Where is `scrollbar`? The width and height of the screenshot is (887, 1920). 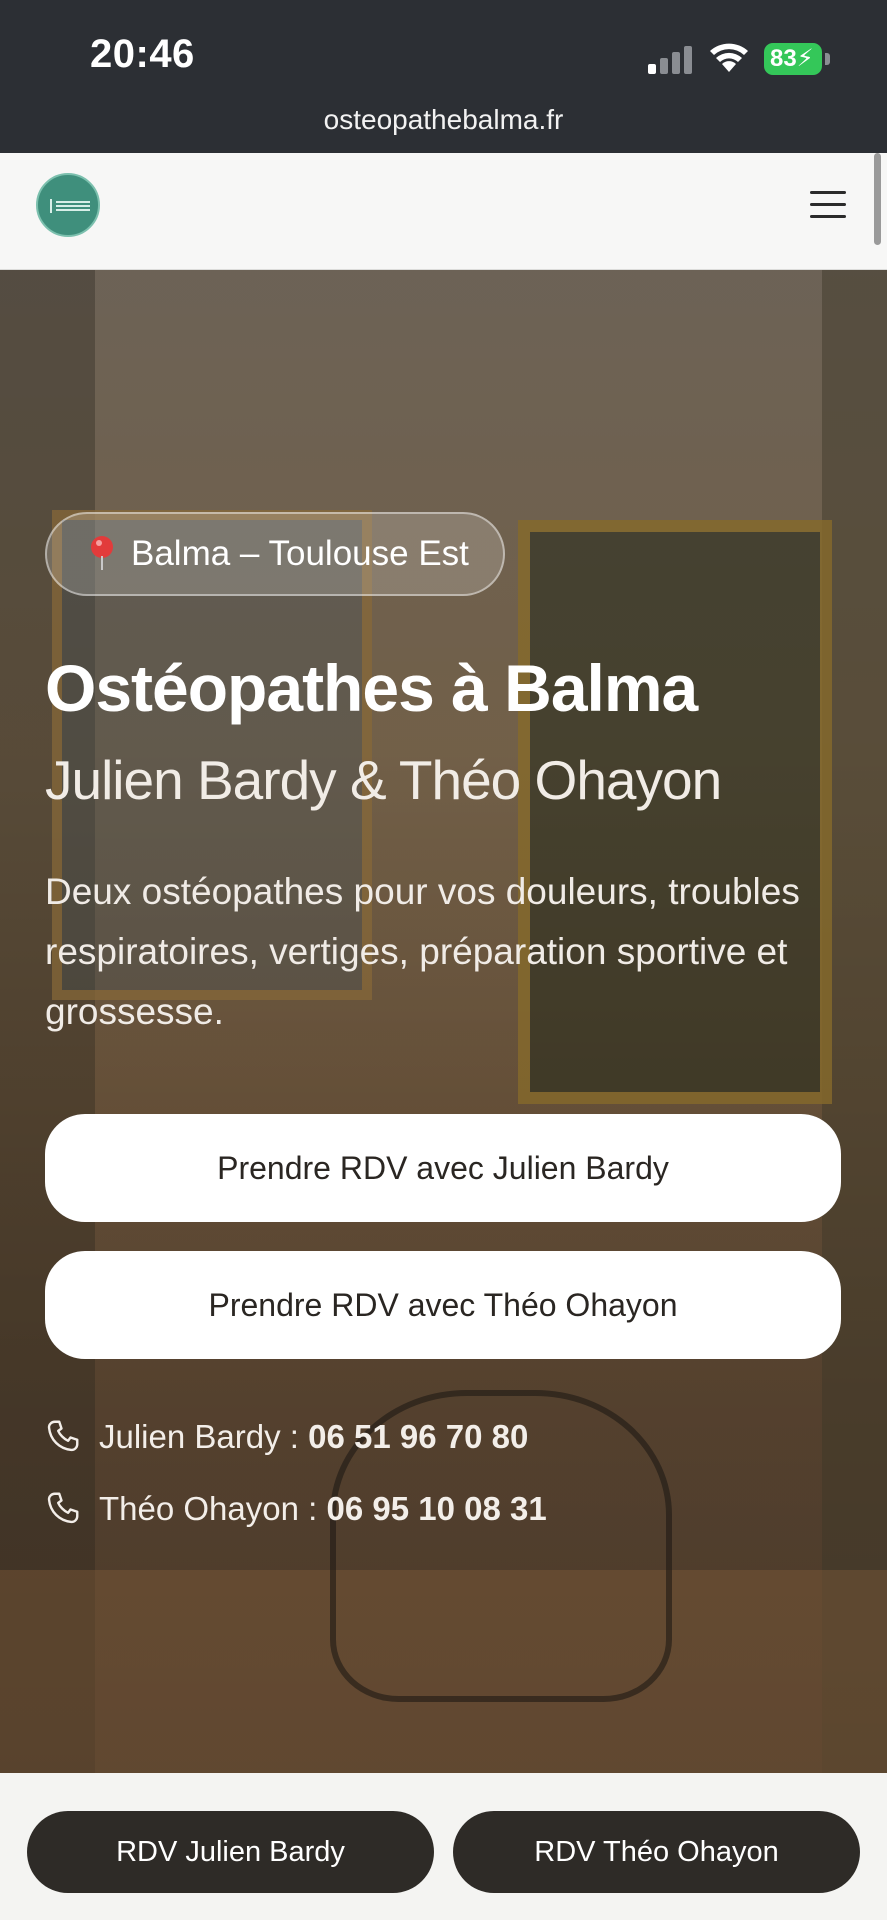 scrollbar is located at coordinates (877, 199).